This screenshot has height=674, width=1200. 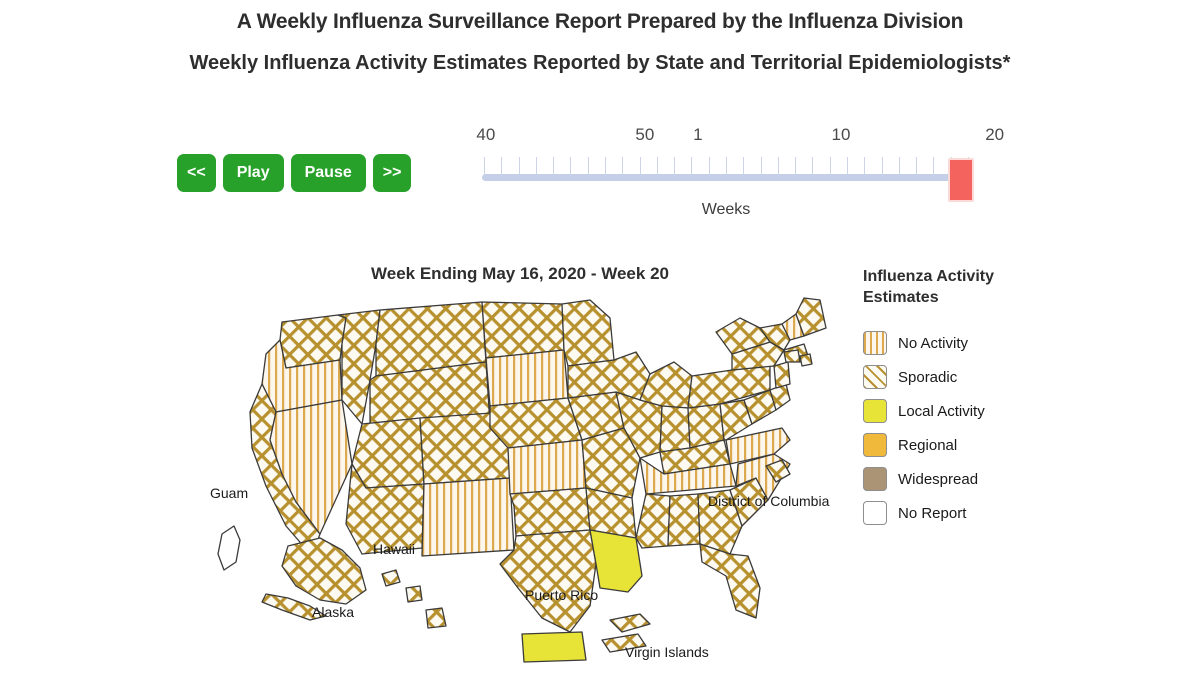 What do you see at coordinates (806, 360) in the screenshot?
I see `state-rhode-island` at bounding box center [806, 360].